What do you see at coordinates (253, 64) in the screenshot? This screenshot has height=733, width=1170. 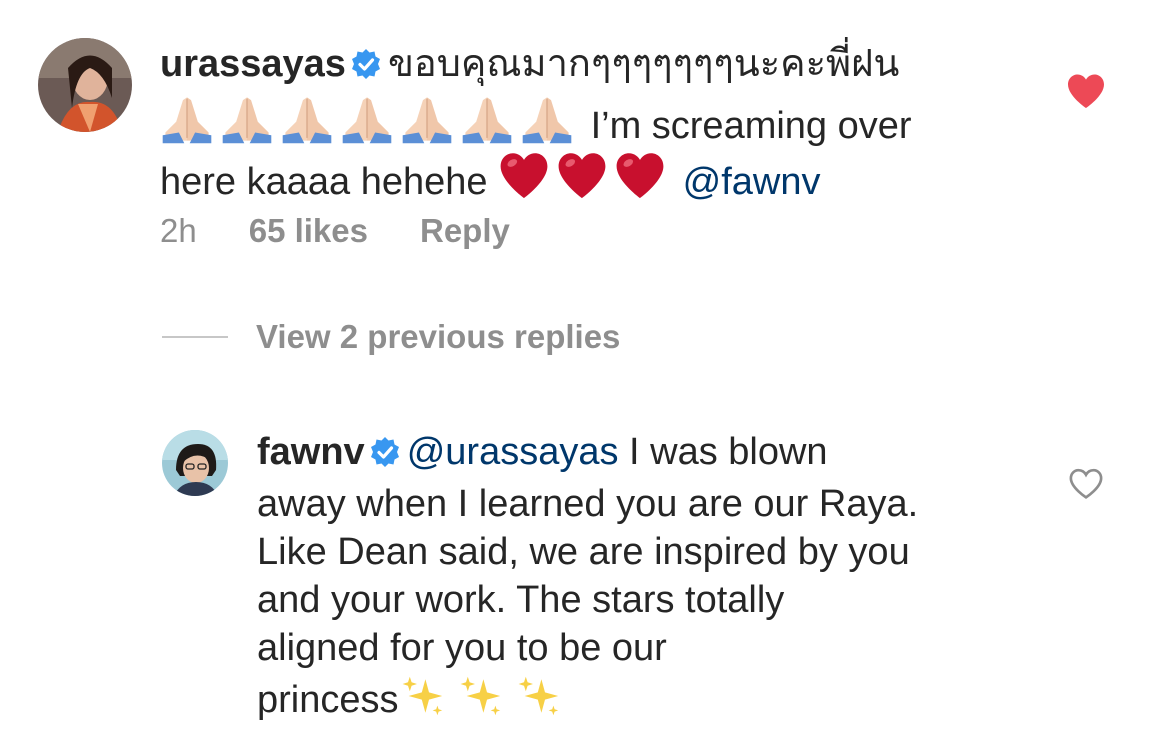 I see `username: urassayas` at bounding box center [253, 64].